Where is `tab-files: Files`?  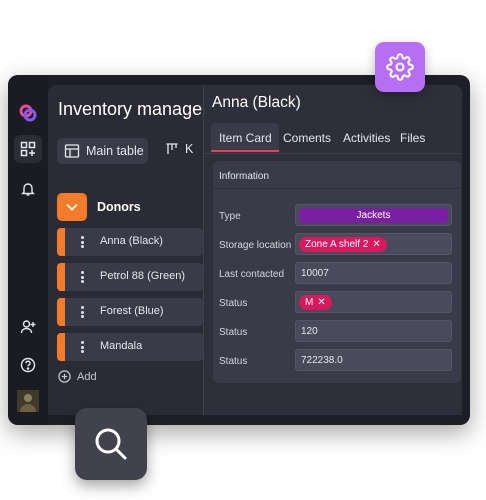 tab-files: Files is located at coordinates (412, 138).